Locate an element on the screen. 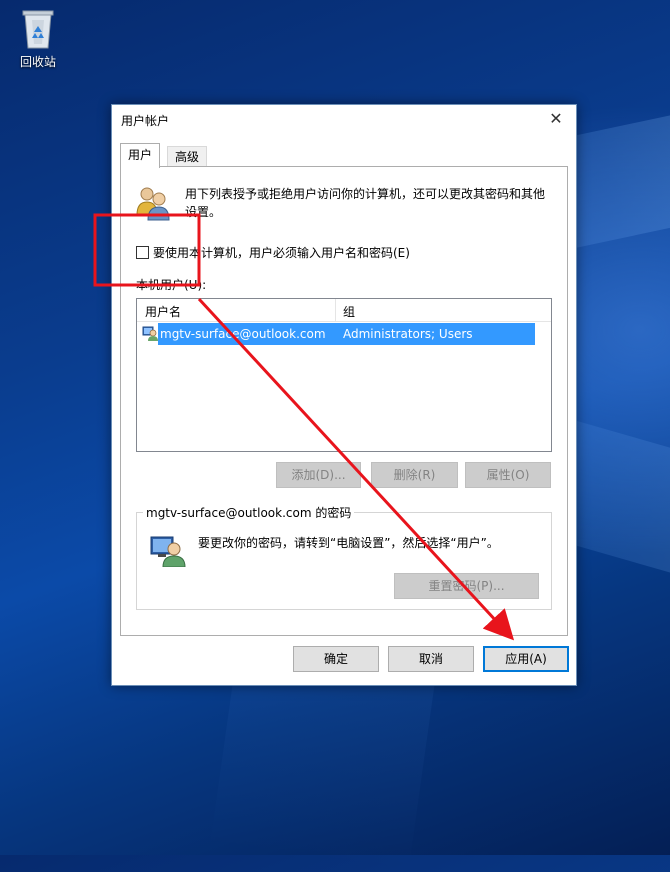 The width and height of the screenshot is (670, 872). password-instructions: 要更改你的密码，请转到“电脑设置”，然后选择“用户”。 is located at coordinates (348, 543).